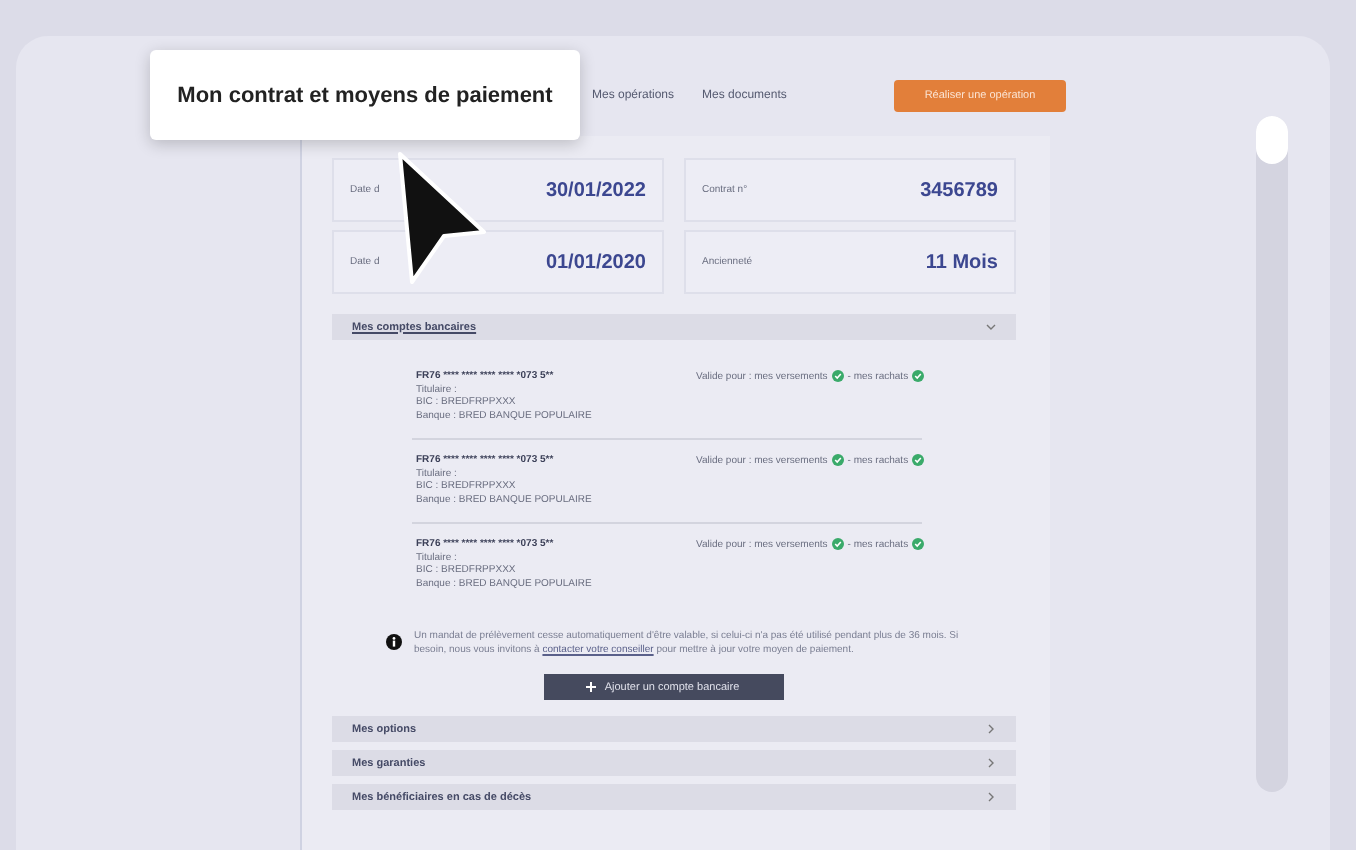 This screenshot has width=1356, height=850. Describe the element at coordinates (961, 262) in the screenshot. I see `summary-value: 11 Mois` at that location.